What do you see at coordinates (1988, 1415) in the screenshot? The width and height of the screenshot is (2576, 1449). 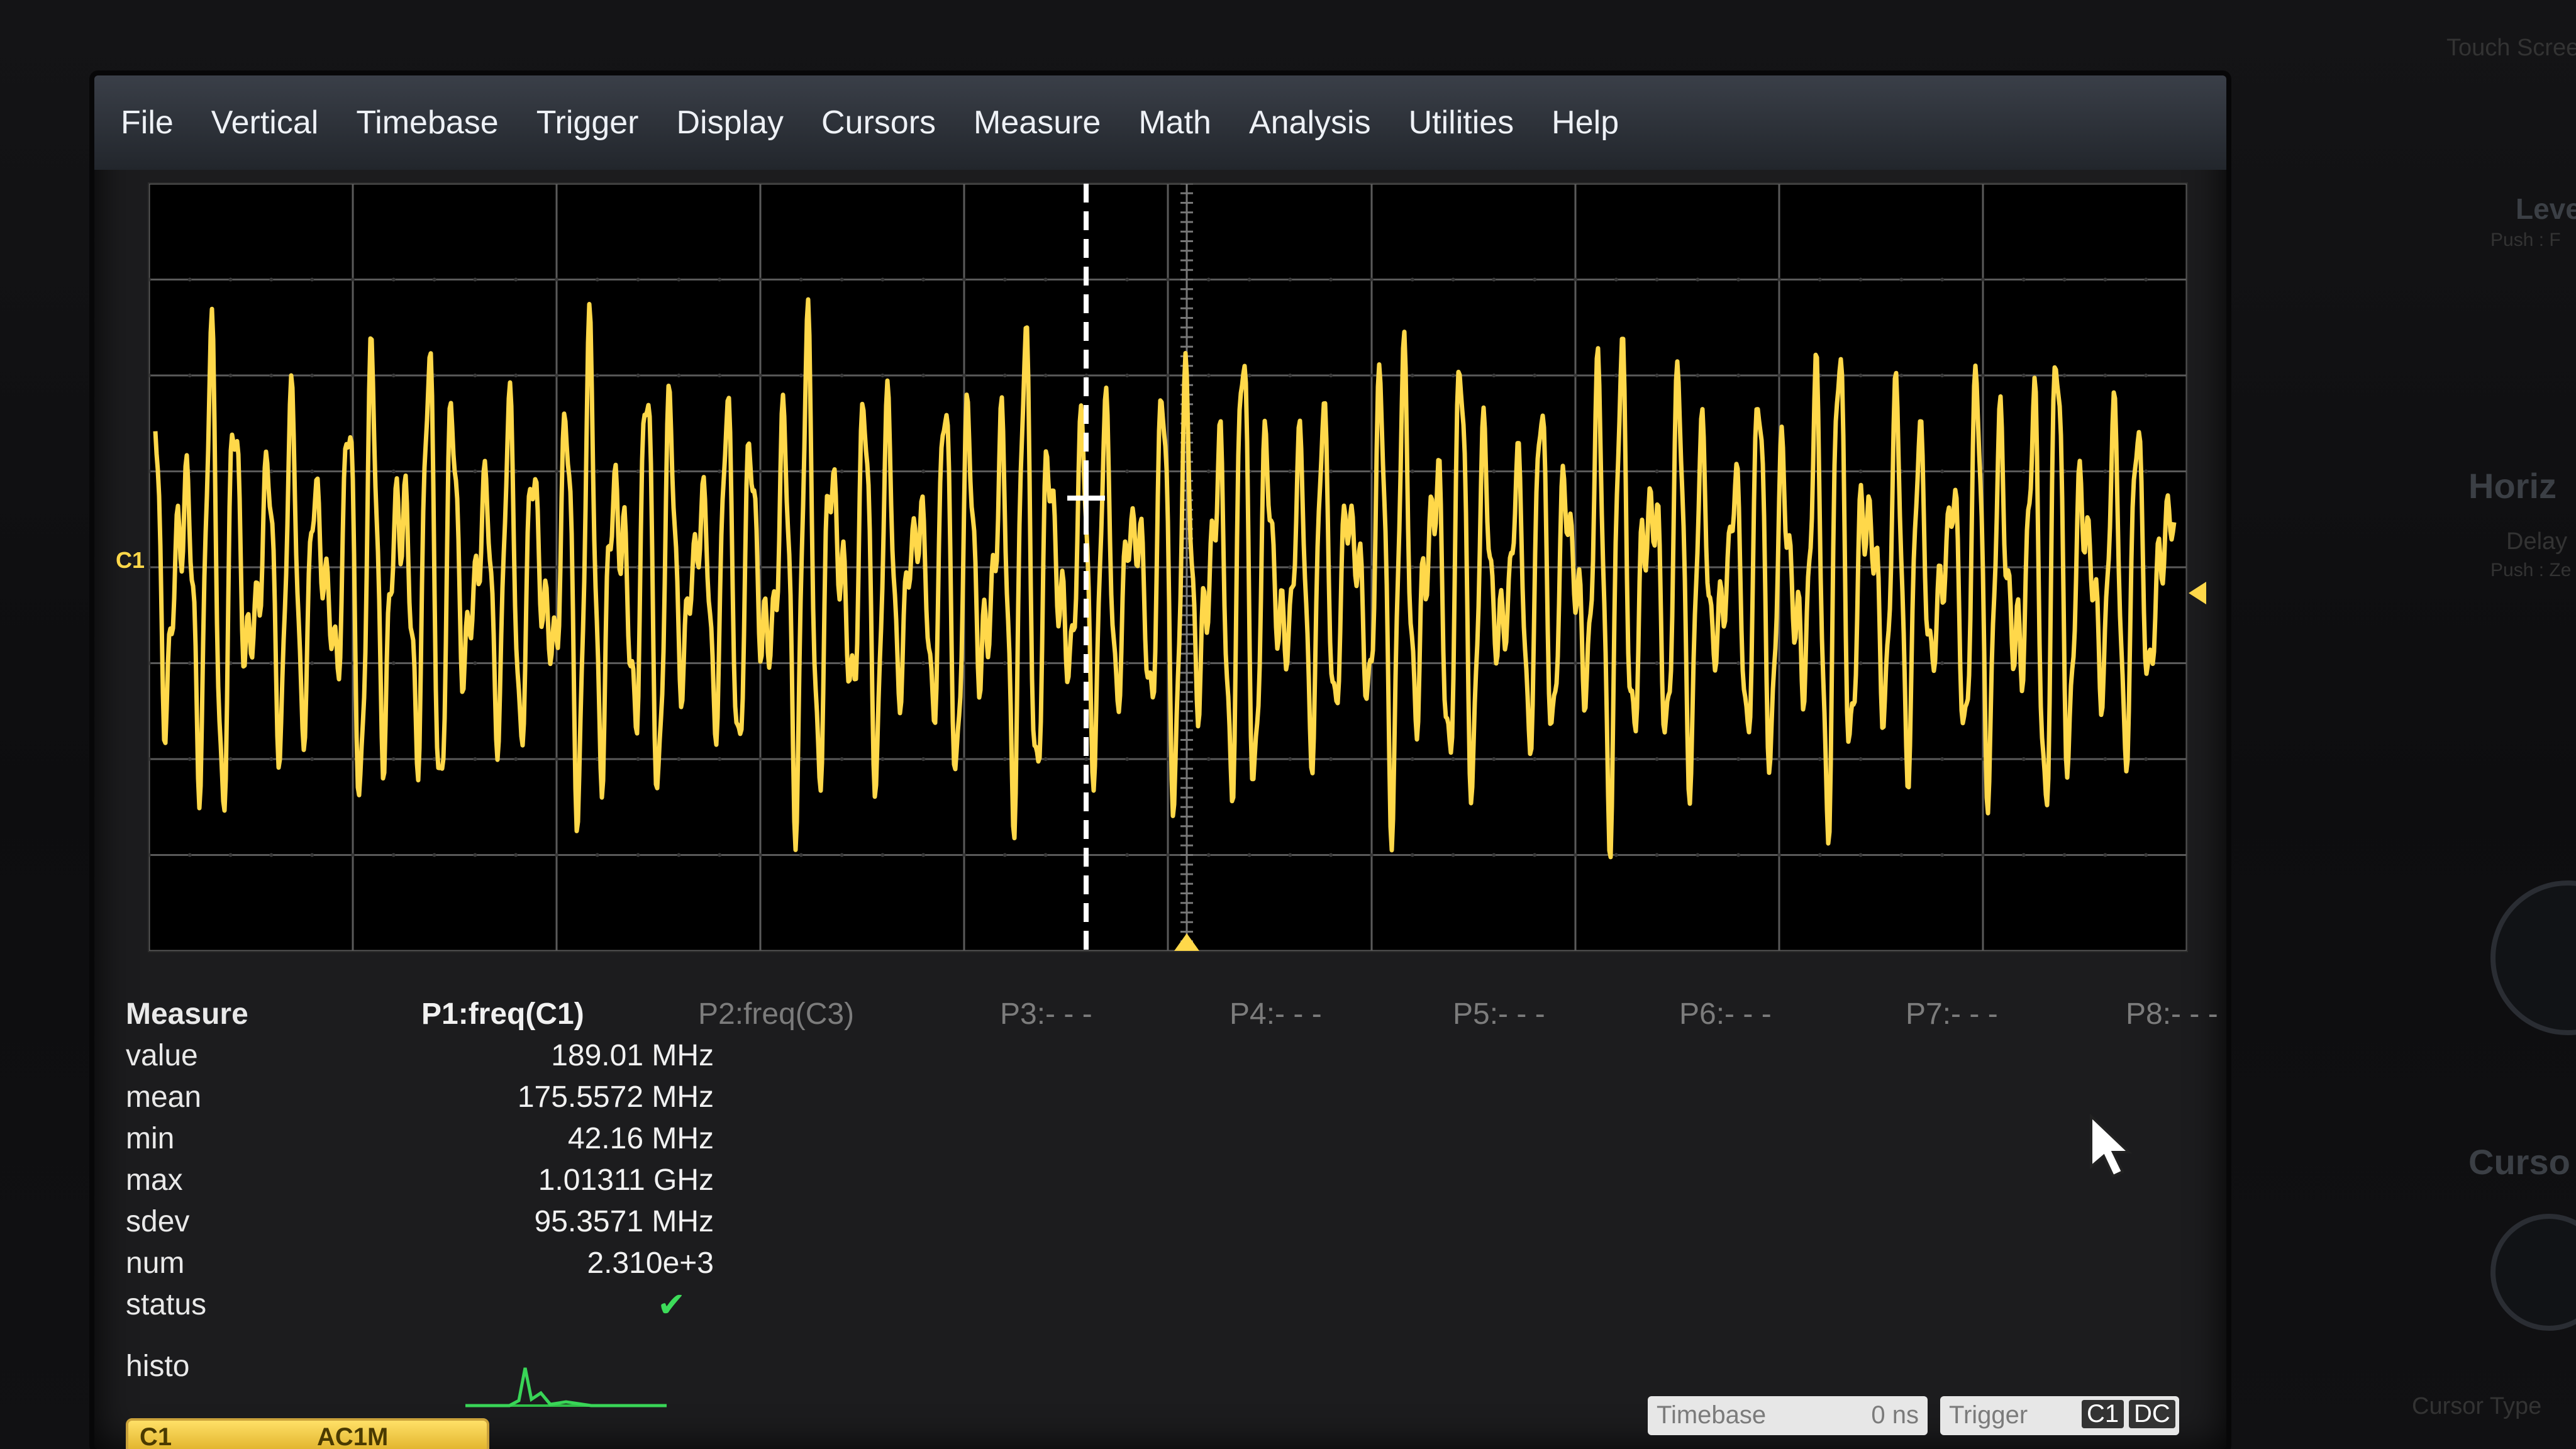 I see `trigger-title: Trigger` at bounding box center [1988, 1415].